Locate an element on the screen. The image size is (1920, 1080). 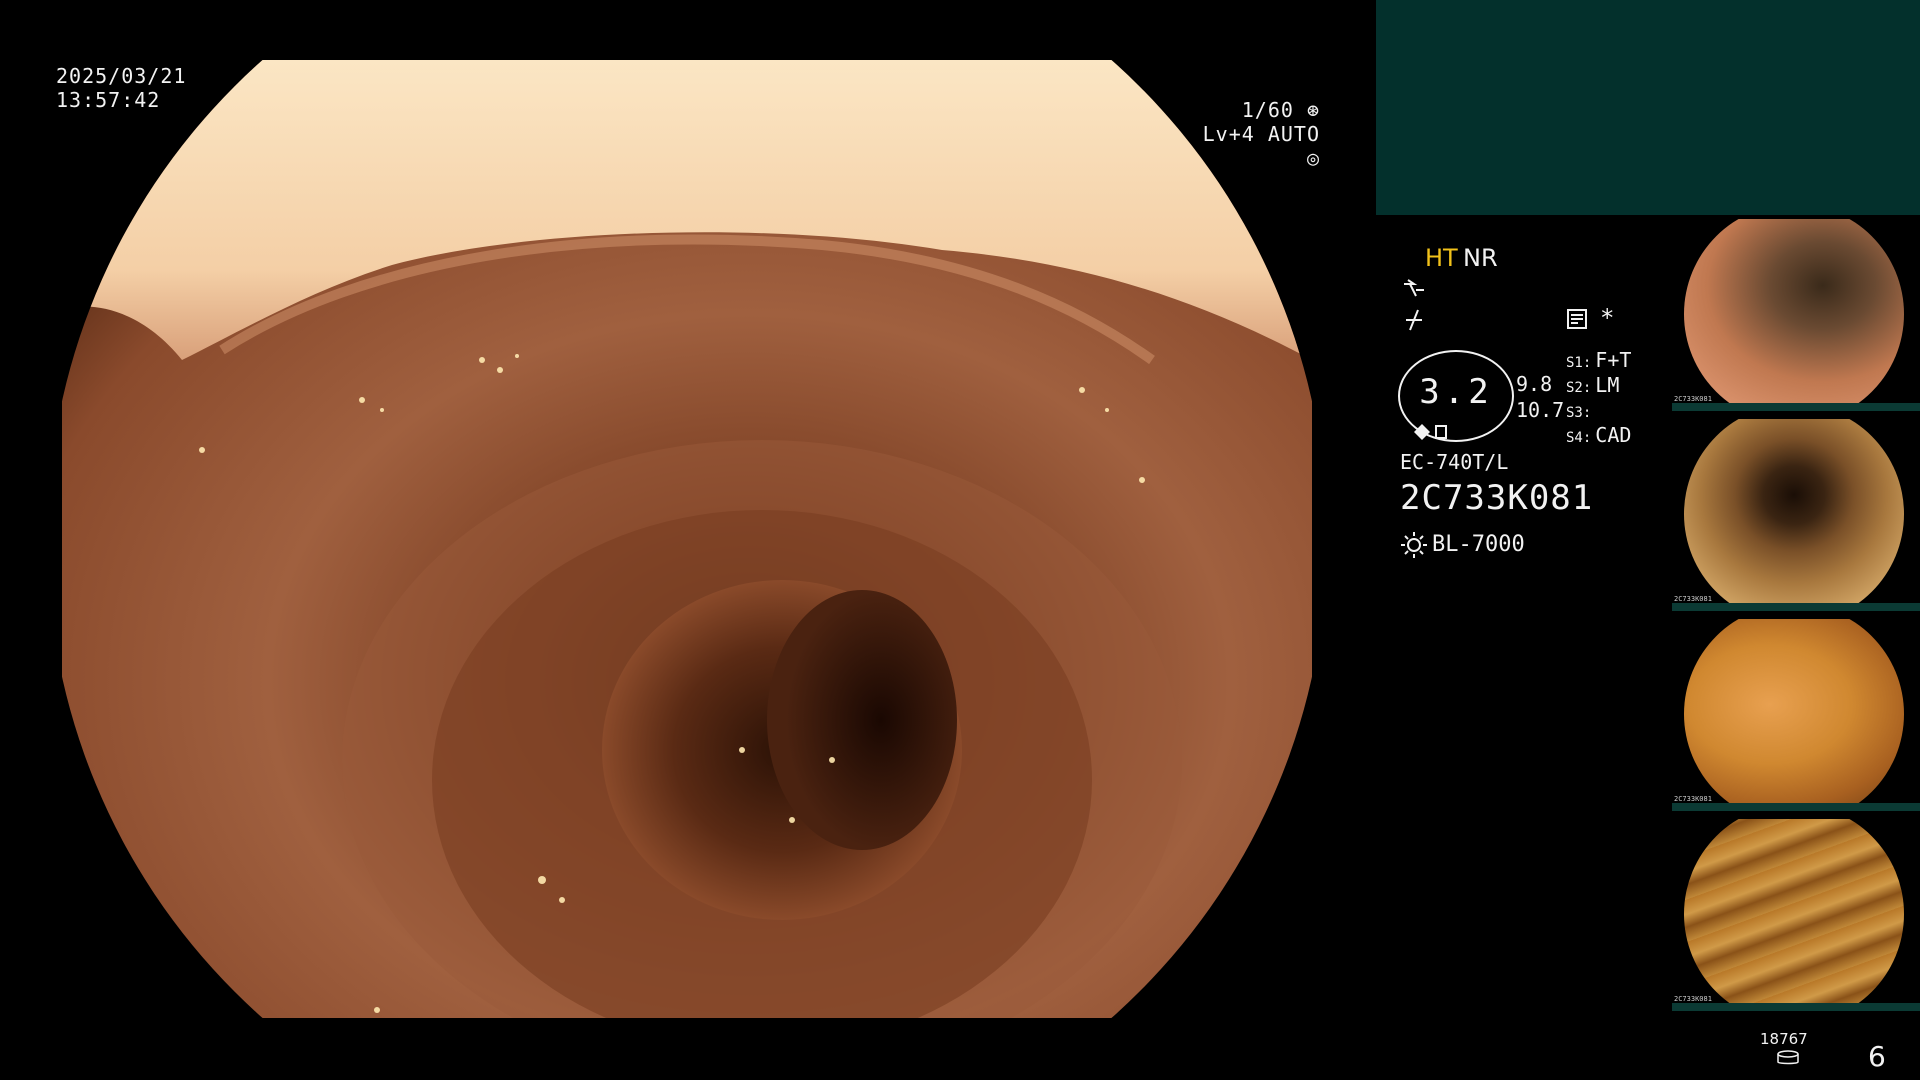
image-counter: 18767 is located at coordinates (1784, 1039).